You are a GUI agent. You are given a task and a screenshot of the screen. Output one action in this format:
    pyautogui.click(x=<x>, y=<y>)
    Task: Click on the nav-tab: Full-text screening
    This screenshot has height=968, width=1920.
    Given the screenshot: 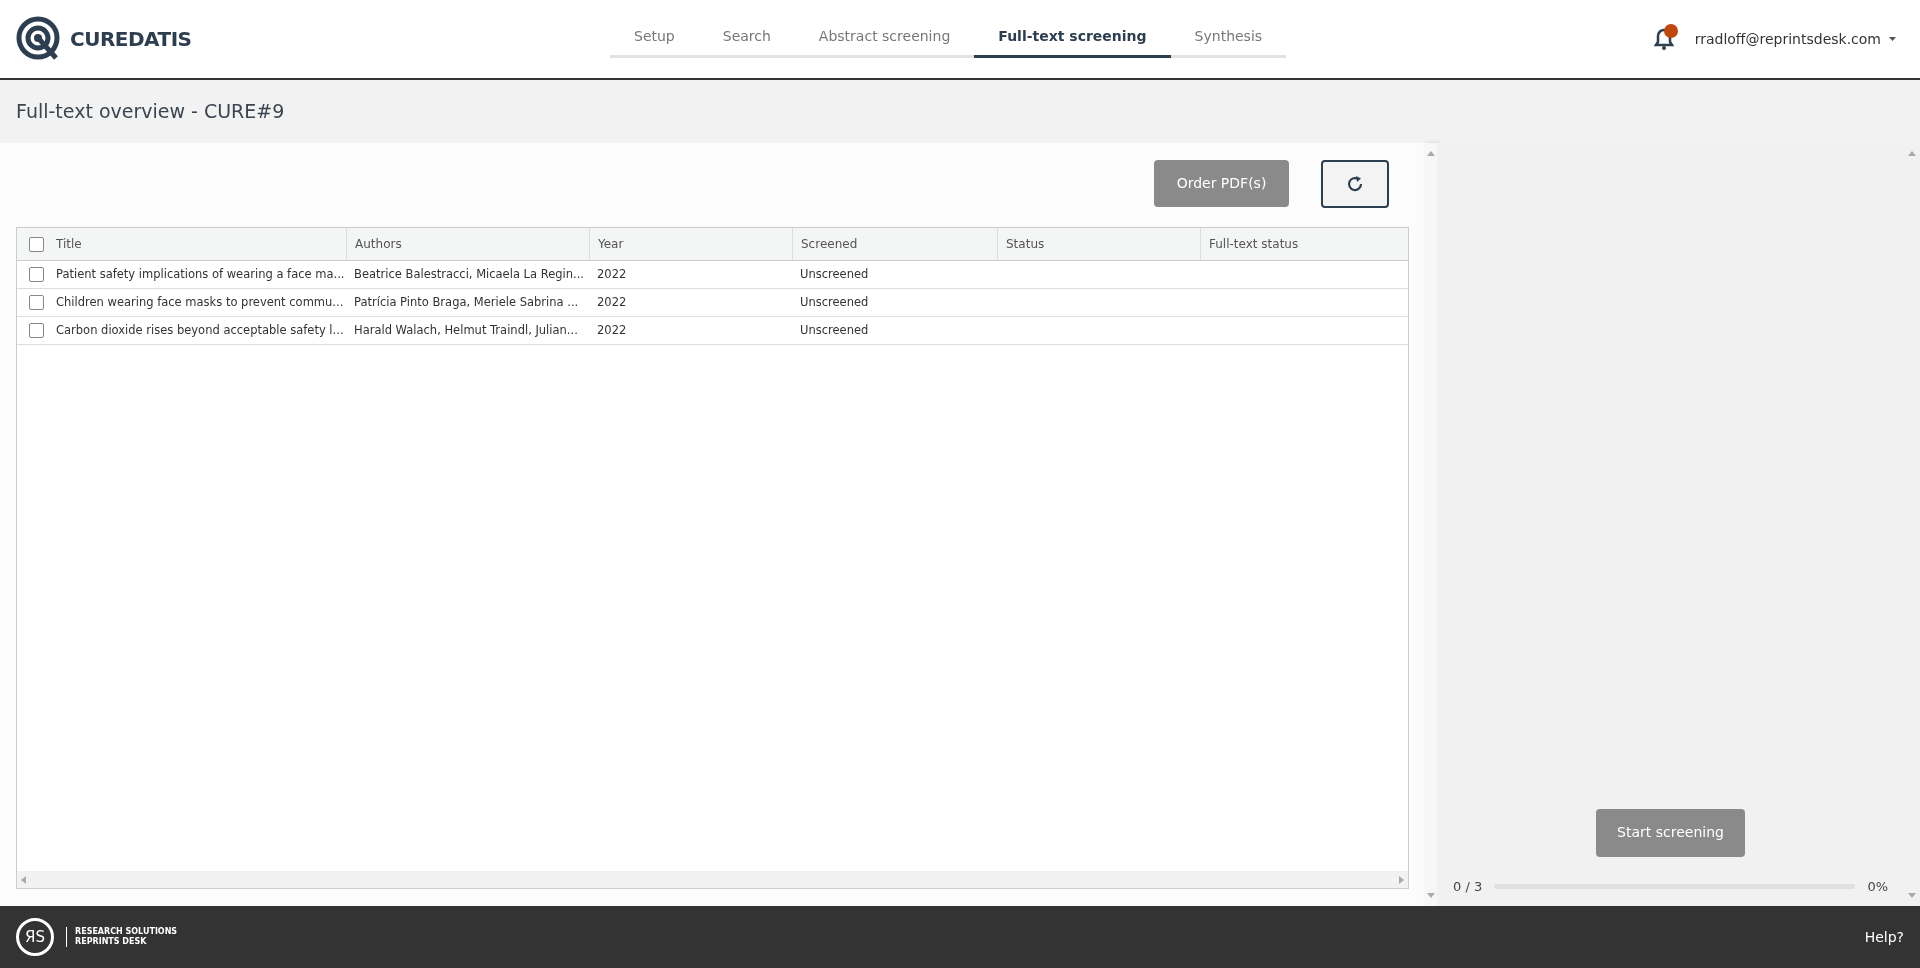 What is the action you would take?
    pyautogui.click(x=1072, y=38)
    